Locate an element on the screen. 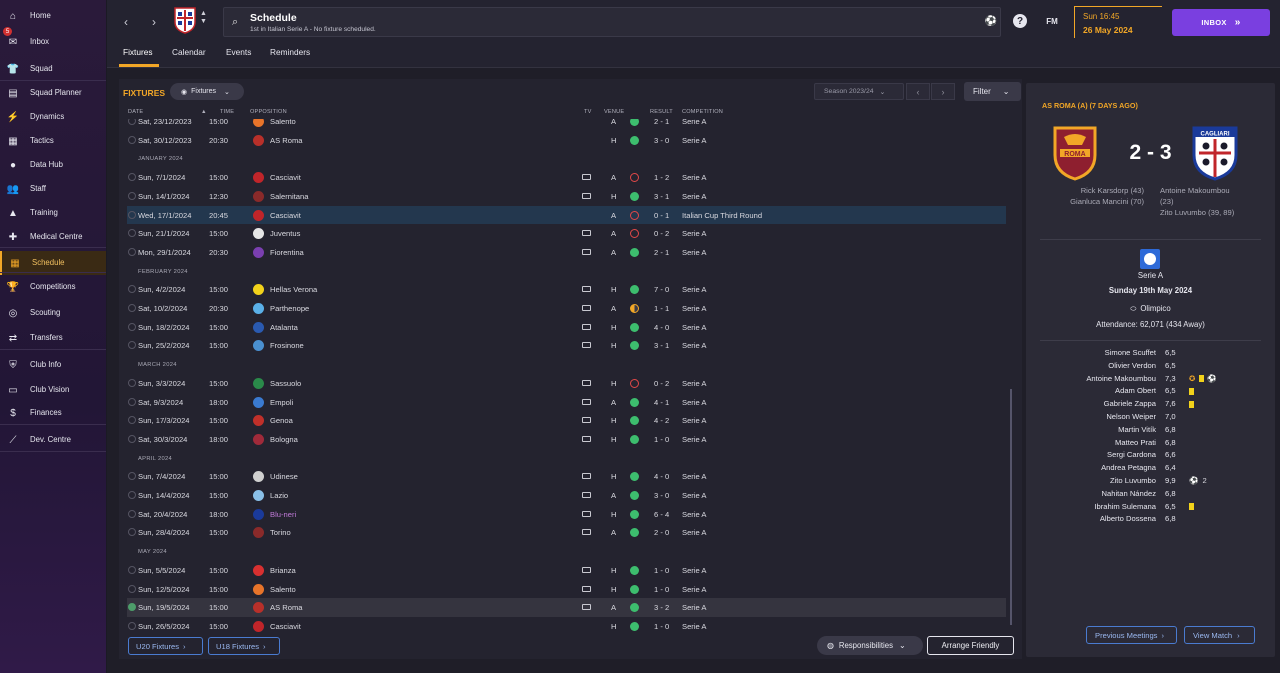  fixture-score: 0 - 1 is located at coordinates (661, 215).